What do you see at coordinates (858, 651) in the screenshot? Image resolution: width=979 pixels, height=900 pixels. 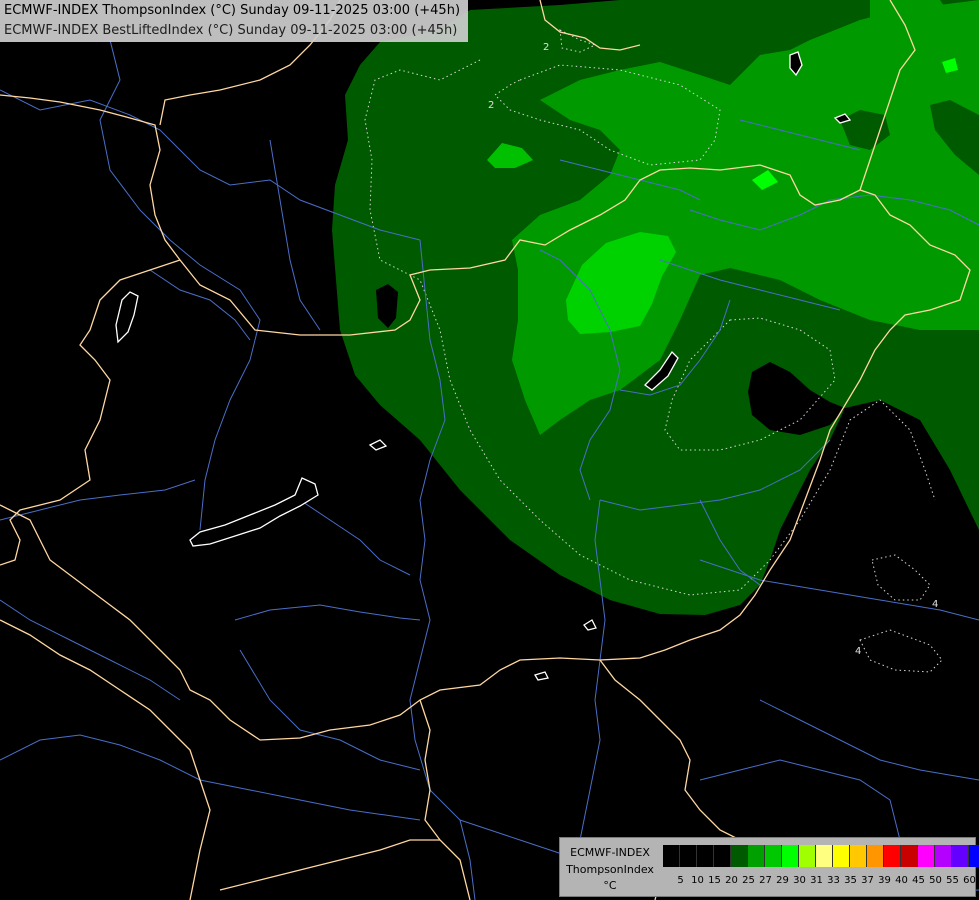 I see `contour-label: 4` at bounding box center [858, 651].